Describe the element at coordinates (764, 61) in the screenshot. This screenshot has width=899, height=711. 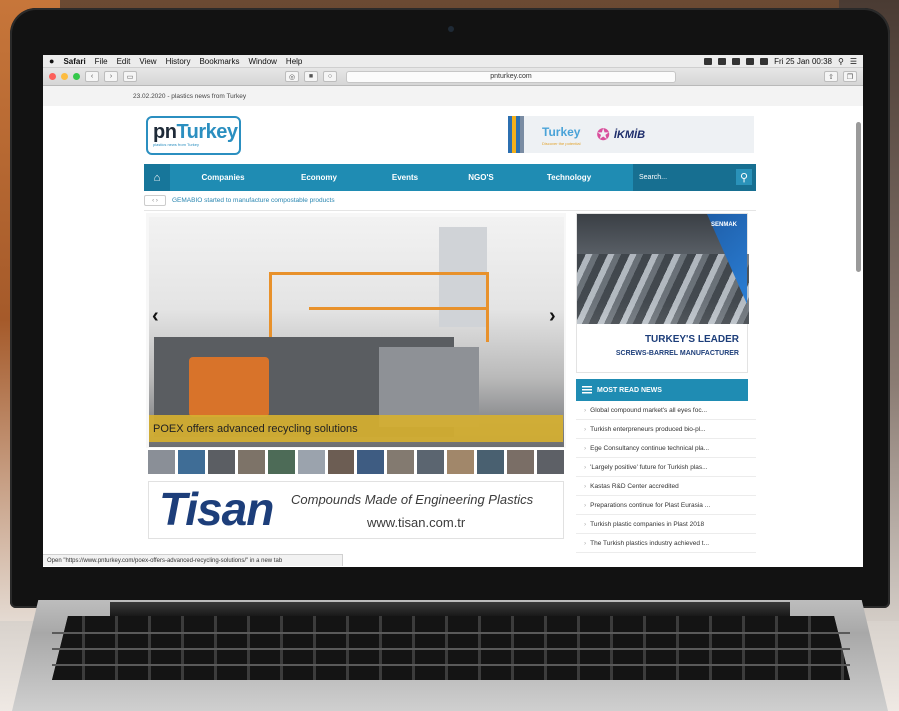
I see `battery-icon` at that location.